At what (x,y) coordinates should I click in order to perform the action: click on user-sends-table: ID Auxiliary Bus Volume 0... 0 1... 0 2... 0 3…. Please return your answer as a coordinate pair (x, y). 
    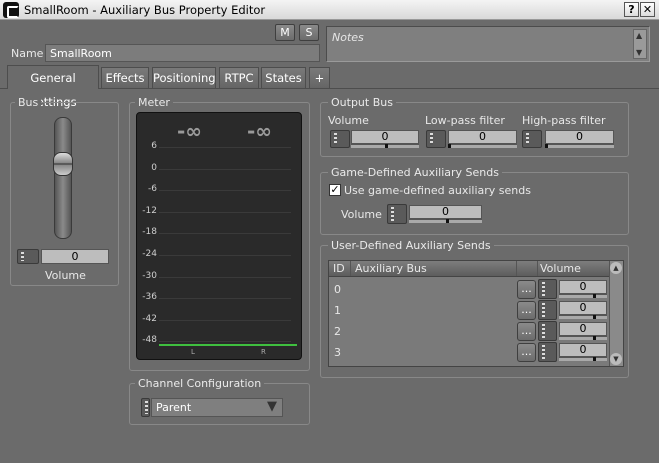
    Looking at the image, I should click on (476, 313).